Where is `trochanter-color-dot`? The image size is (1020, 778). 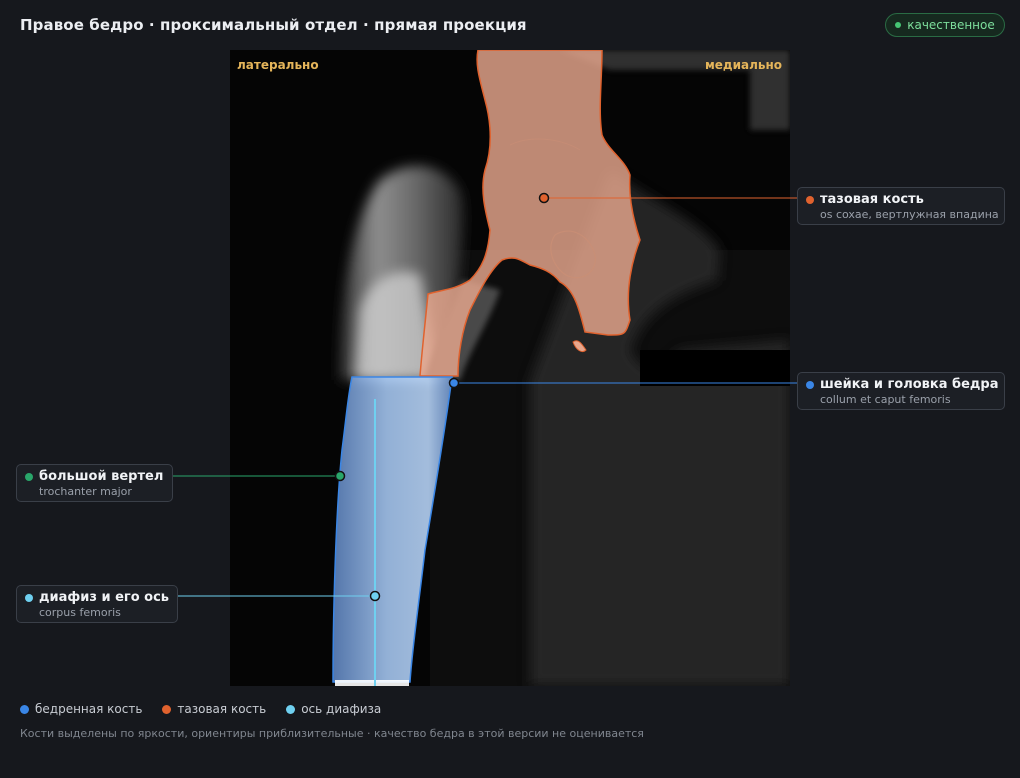 trochanter-color-dot is located at coordinates (29, 477).